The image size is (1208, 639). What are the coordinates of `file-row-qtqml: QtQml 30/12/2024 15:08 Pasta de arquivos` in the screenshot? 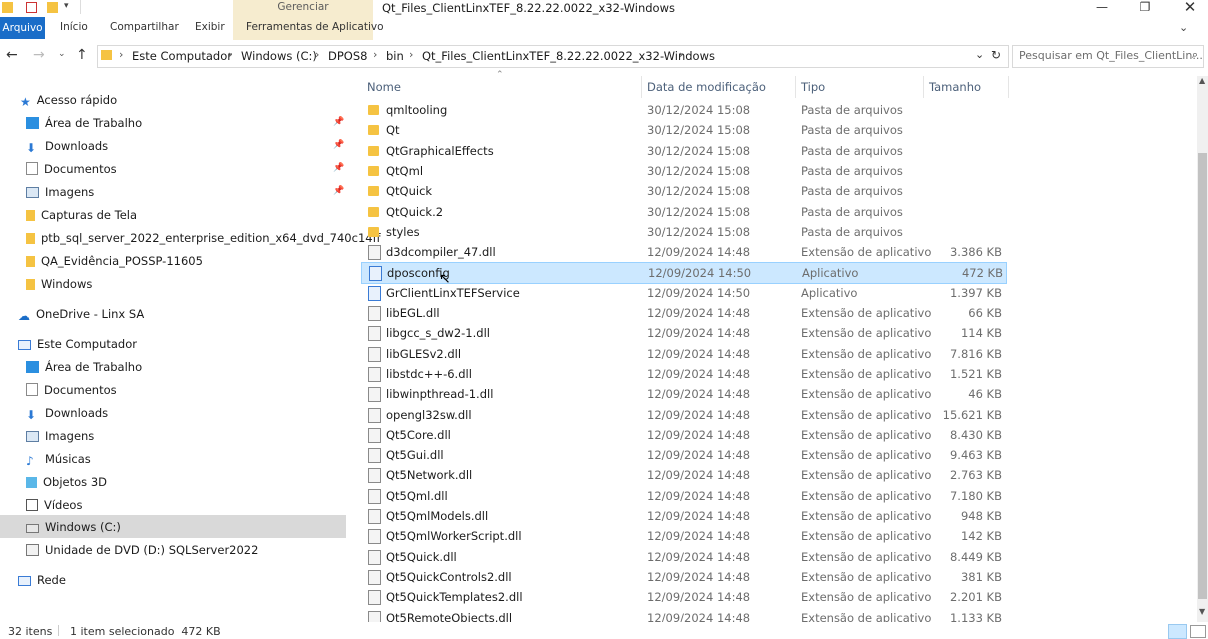 It's located at (683, 171).